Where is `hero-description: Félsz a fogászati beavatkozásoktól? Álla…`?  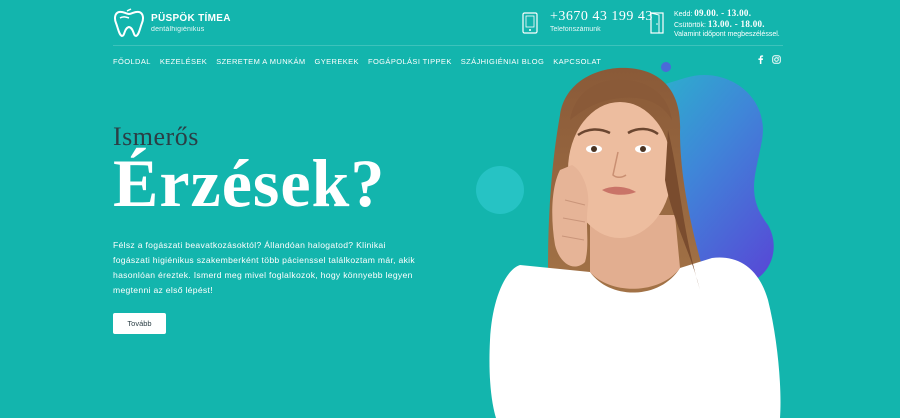 hero-description: Félsz a fogászati beavatkozásoktól? Álla… is located at coordinates (264, 267).